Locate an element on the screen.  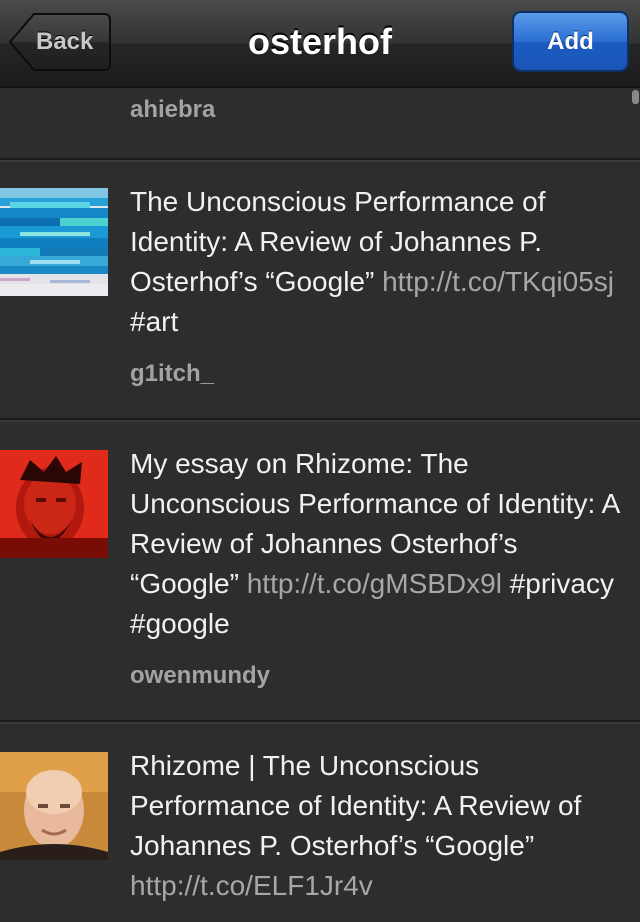
tweet-username: g1itch_ is located at coordinates (172, 374).